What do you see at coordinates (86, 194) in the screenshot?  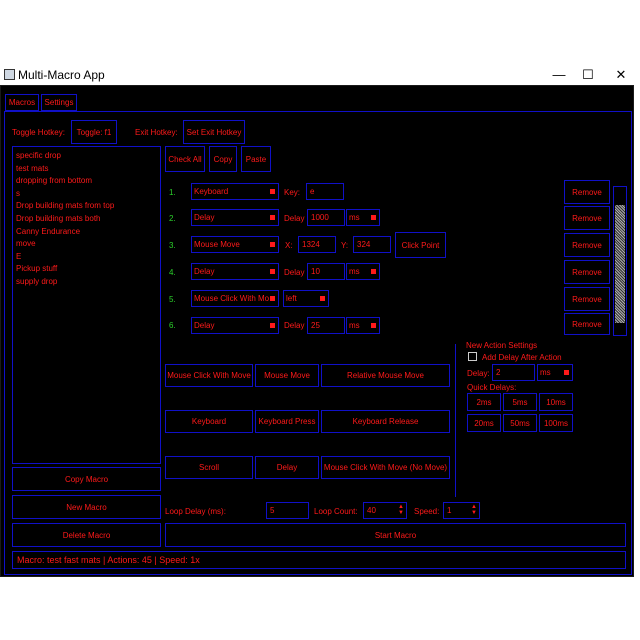 I see `macro-list-item: s` at bounding box center [86, 194].